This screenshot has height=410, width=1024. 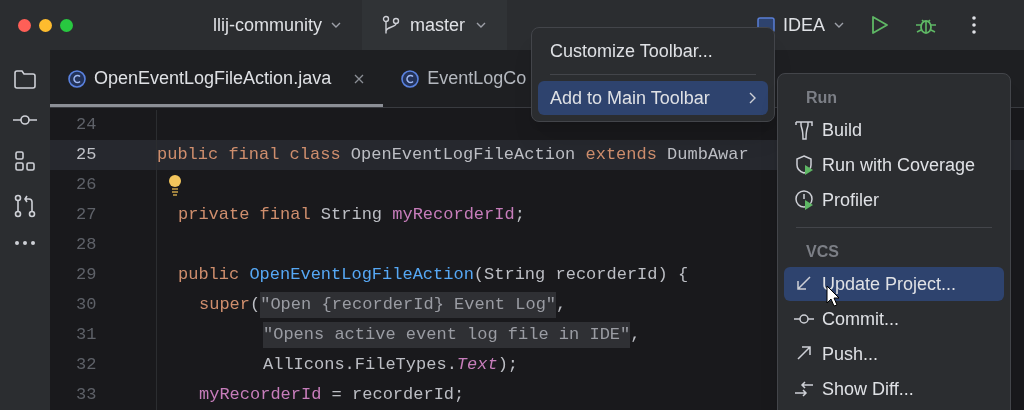 I want to click on line-number: 24, so click(x=86, y=125).